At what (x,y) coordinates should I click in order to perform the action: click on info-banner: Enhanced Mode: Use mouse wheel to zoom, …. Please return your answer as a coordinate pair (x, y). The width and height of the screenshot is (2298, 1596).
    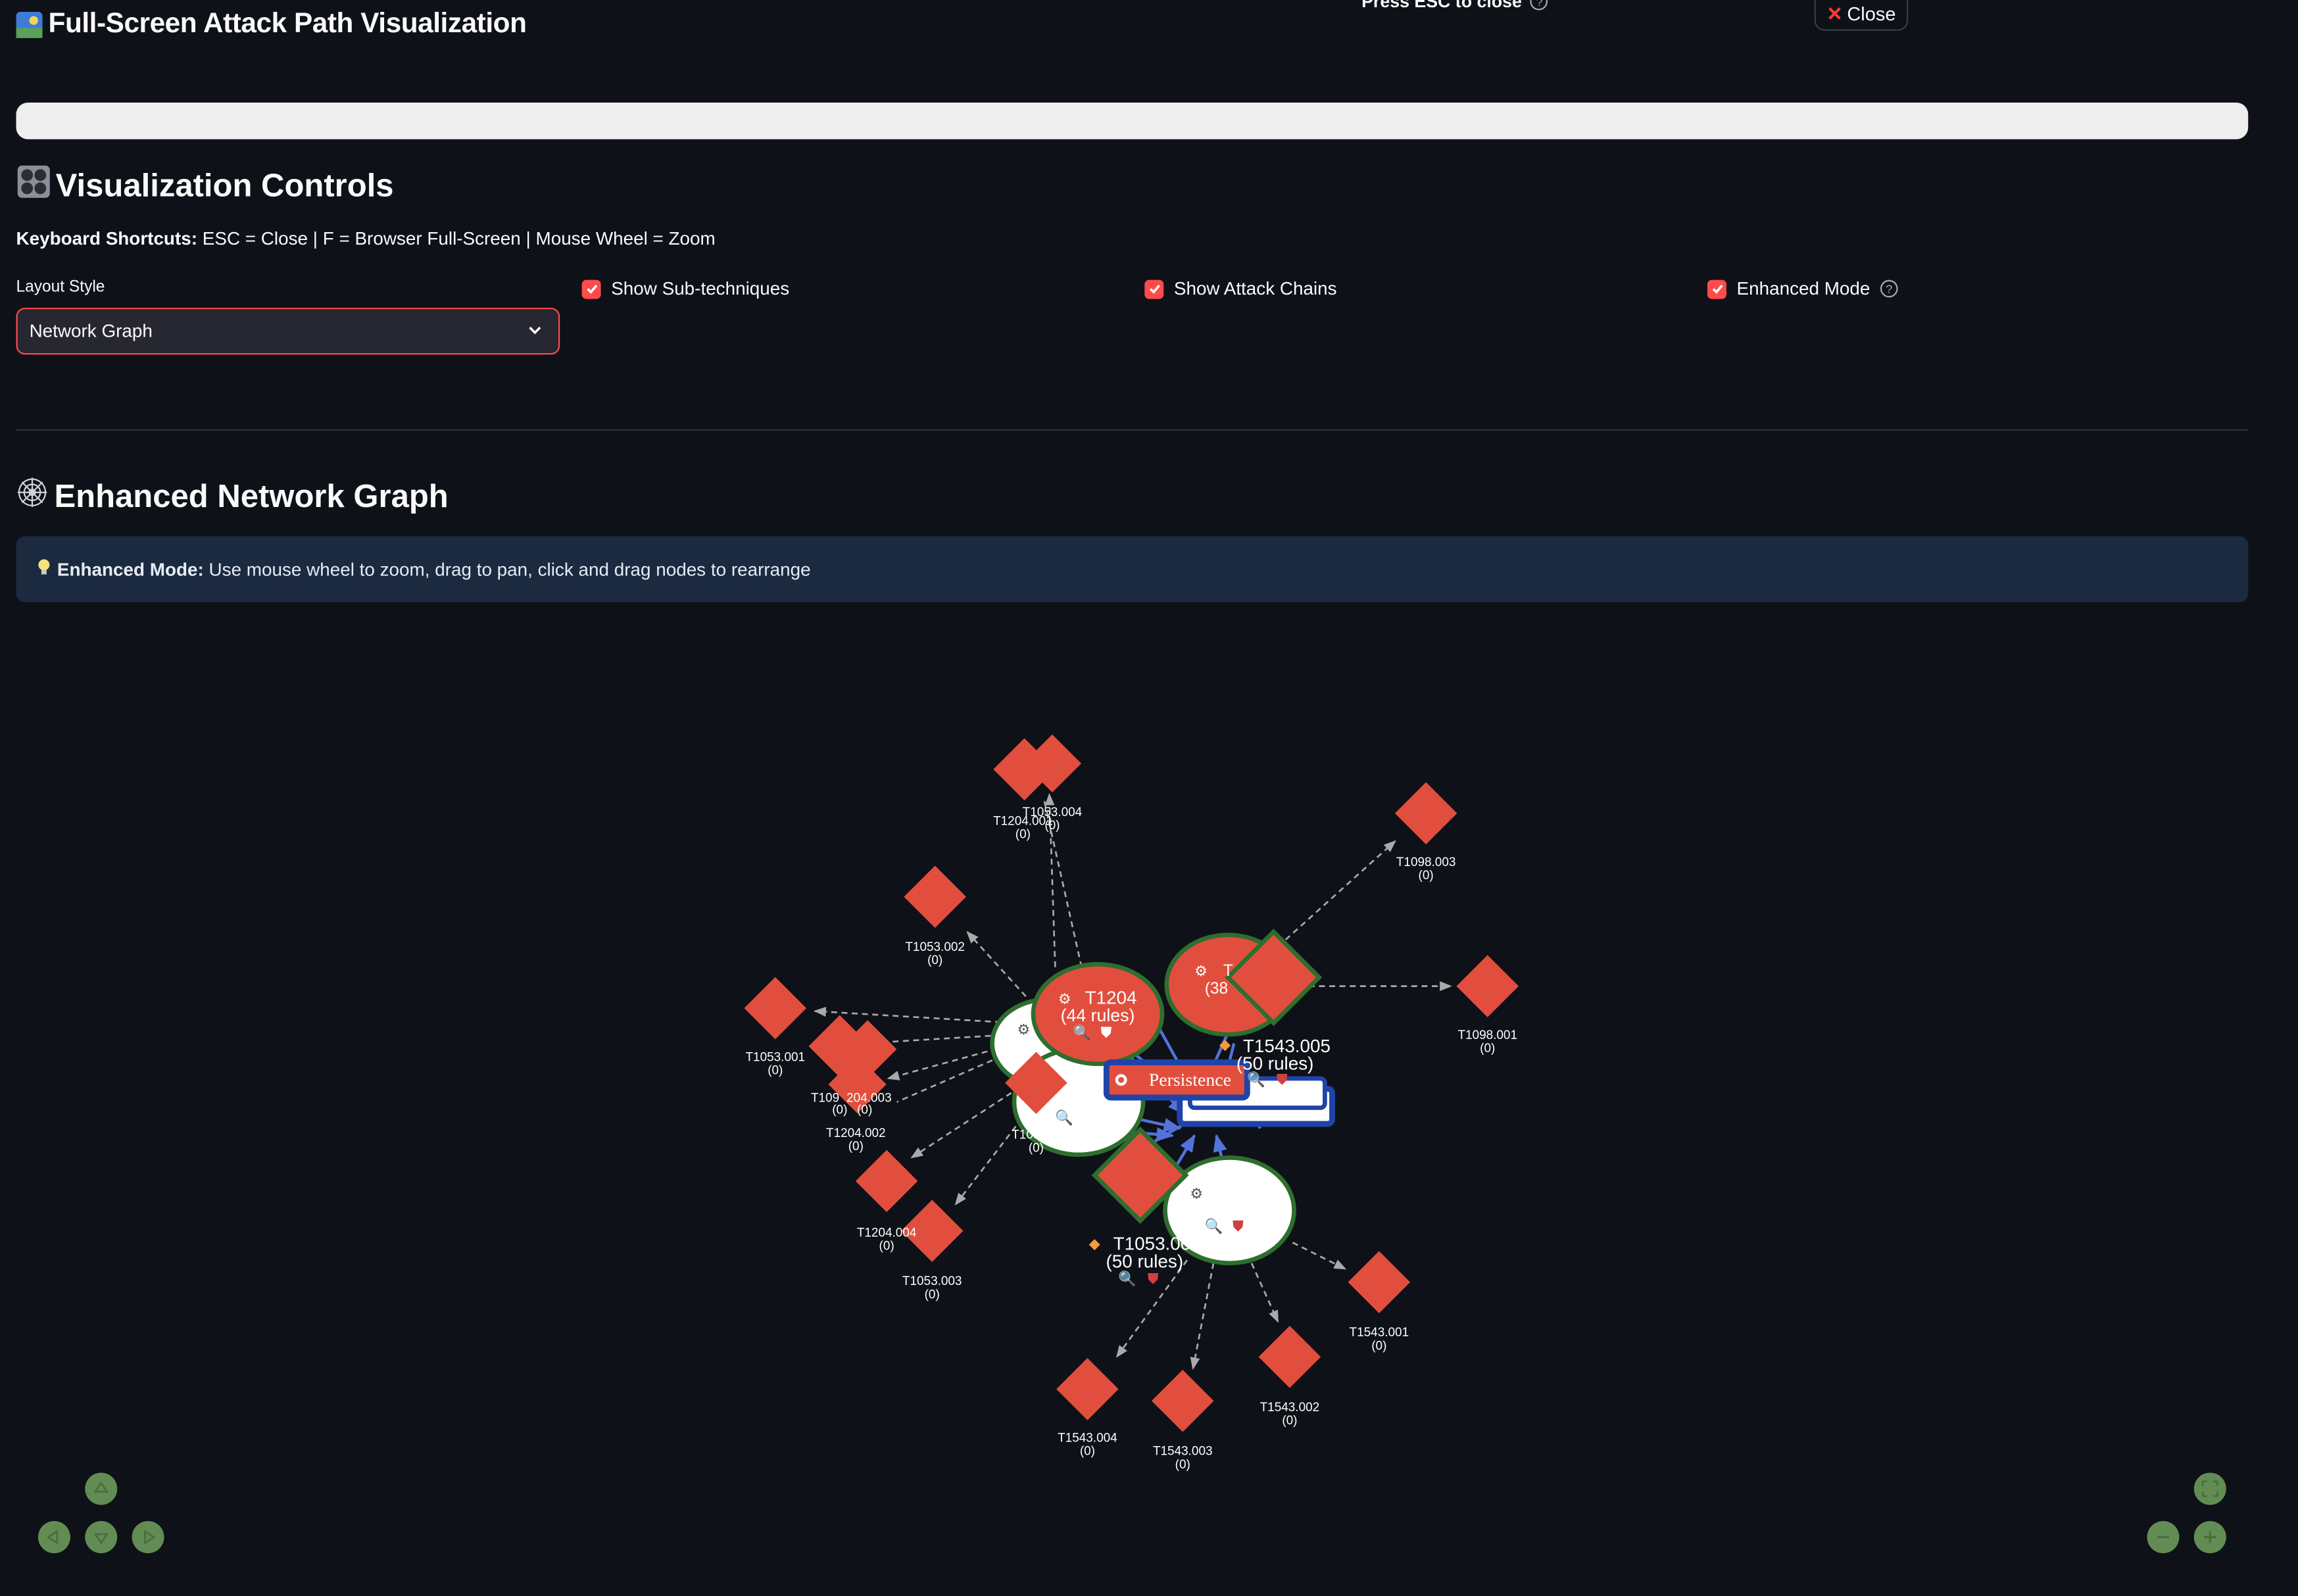
    Looking at the image, I should click on (1132, 569).